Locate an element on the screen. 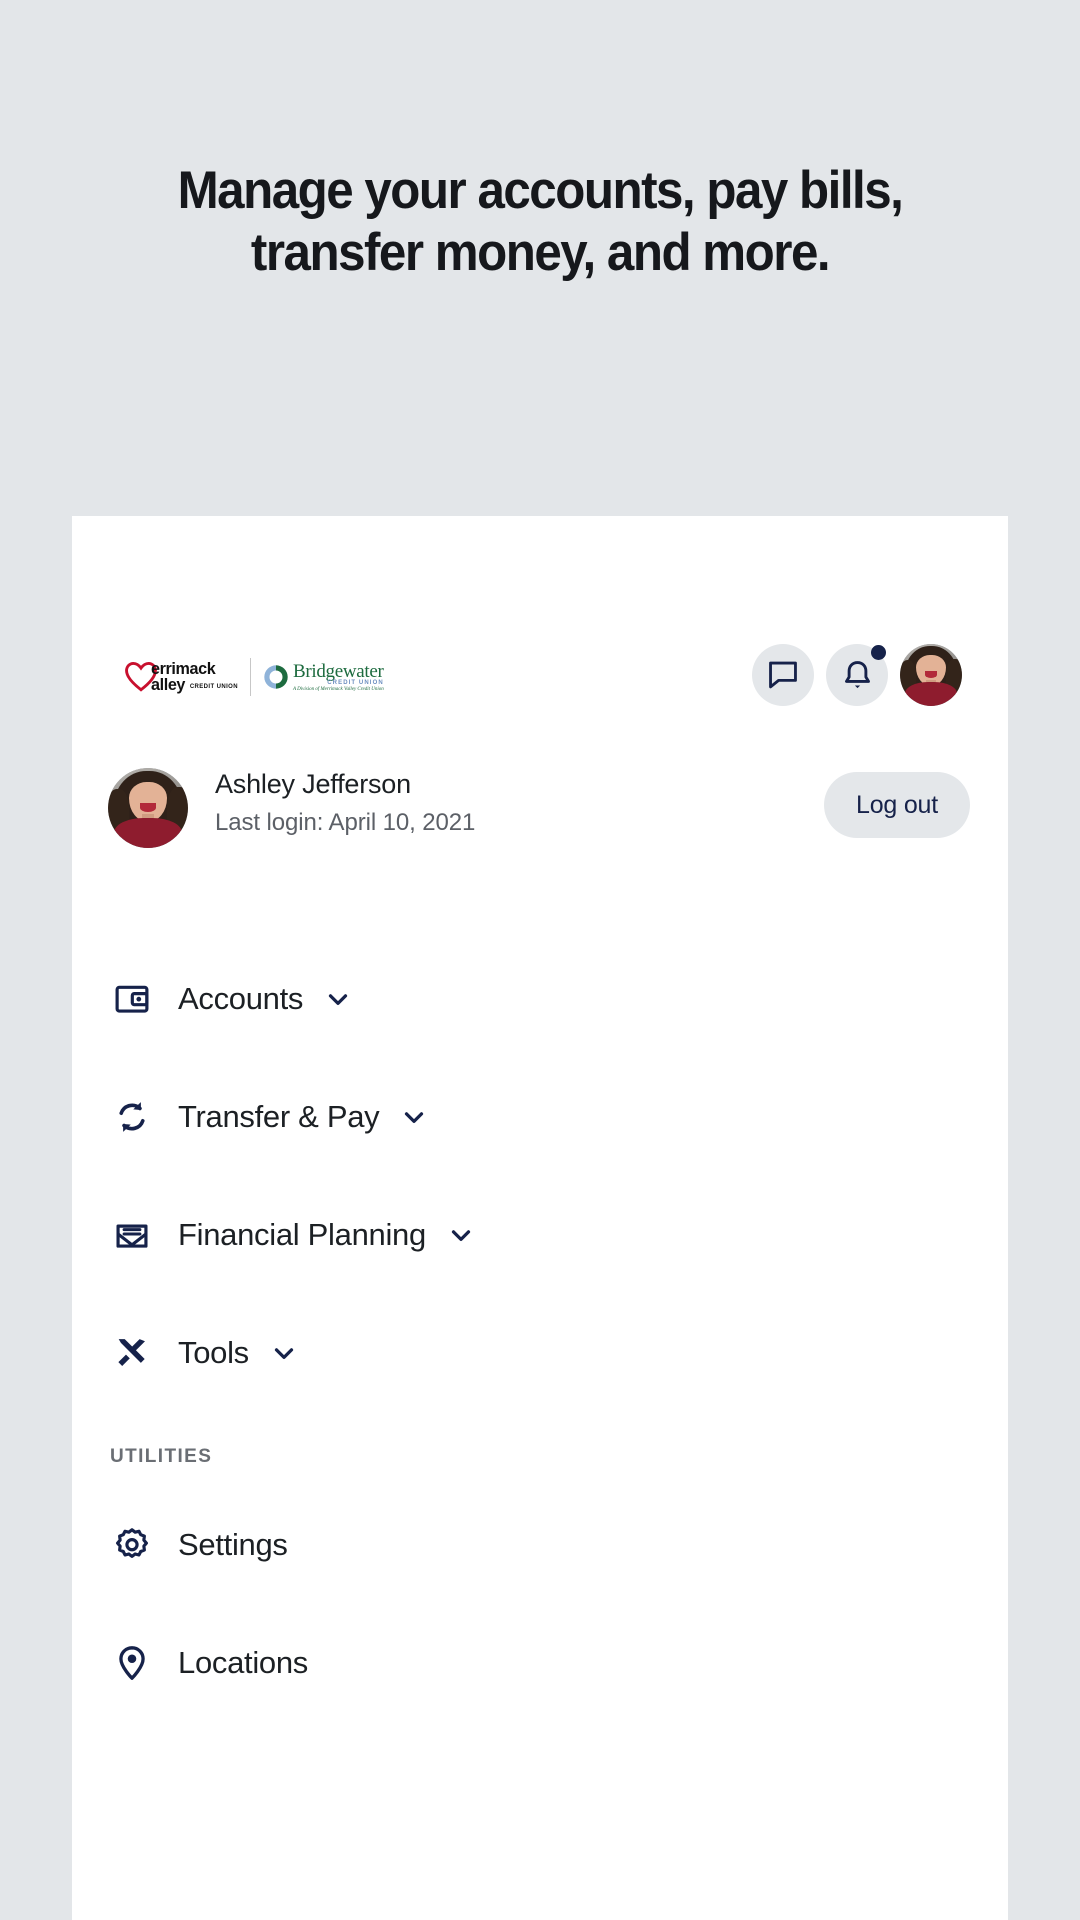 This screenshot has width=1080, height=1920. bell-icon is located at coordinates (857, 674).